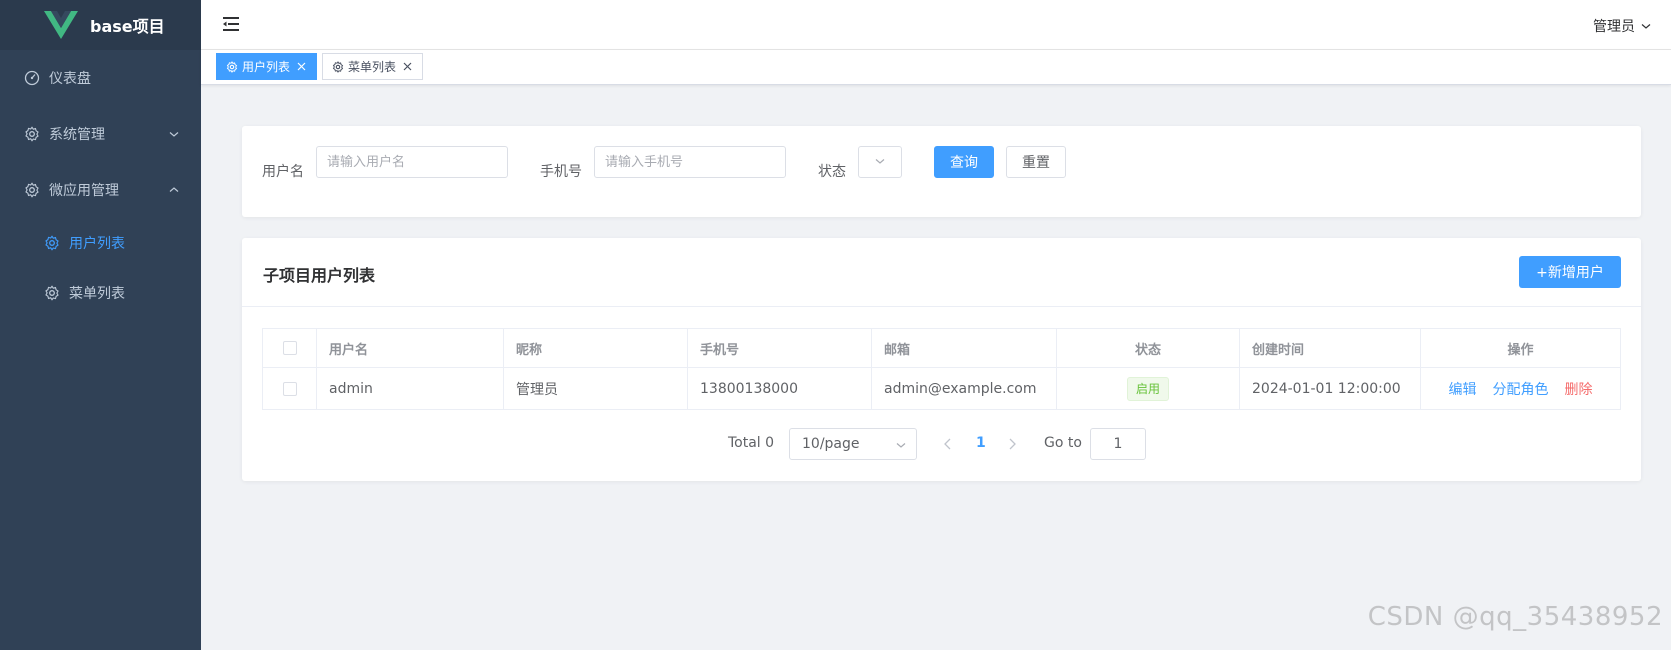  What do you see at coordinates (1063, 443) in the screenshot?
I see `goto-label: Go to` at bounding box center [1063, 443].